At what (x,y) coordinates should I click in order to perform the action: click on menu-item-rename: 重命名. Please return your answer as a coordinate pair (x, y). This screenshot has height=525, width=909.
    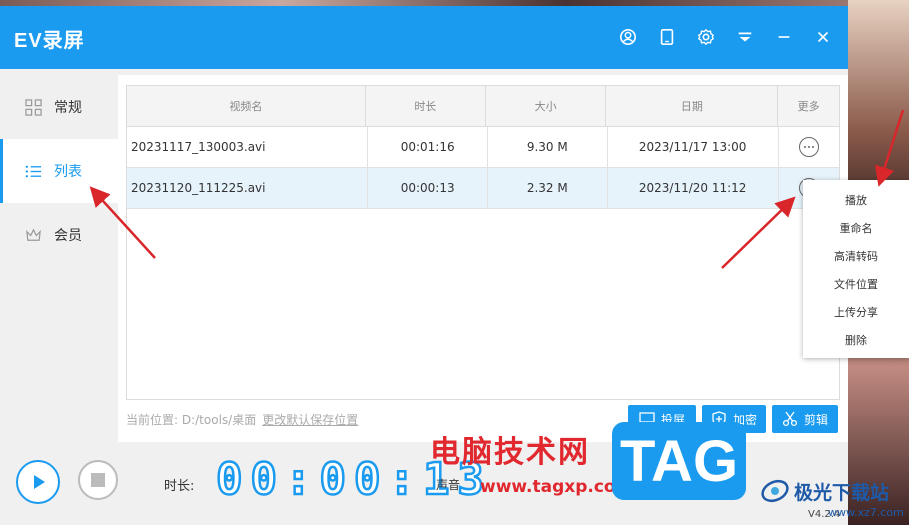
    Looking at the image, I should click on (856, 228).